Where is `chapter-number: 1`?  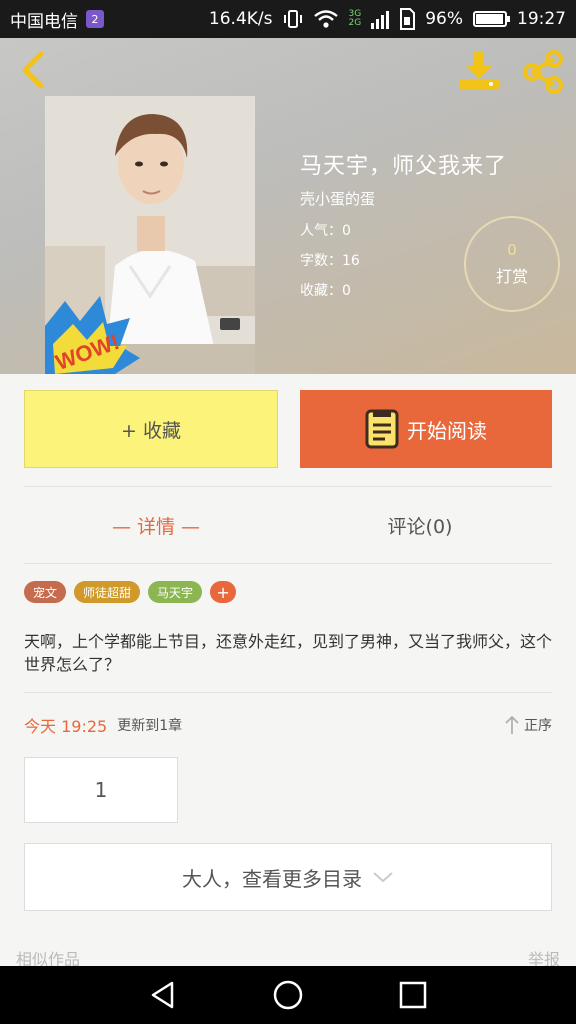
chapter-number: 1 is located at coordinates (101, 790).